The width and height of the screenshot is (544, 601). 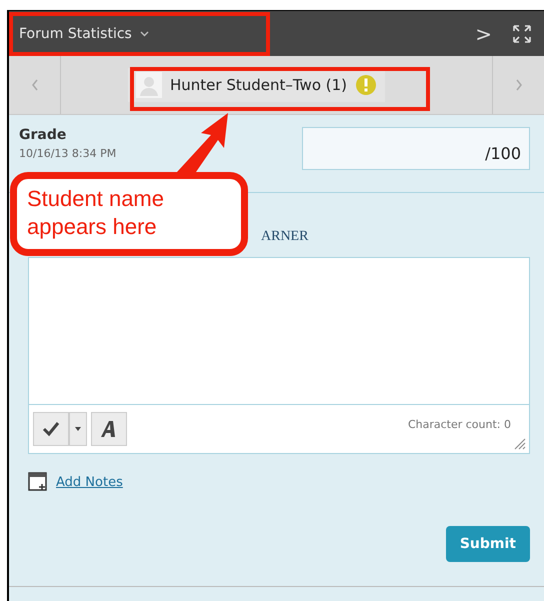 I want to click on character-count: Character count: 0, so click(x=459, y=424).